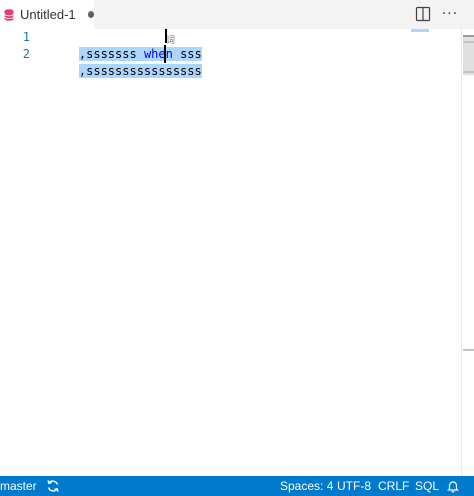 The height and width of the screenshot is (496, 474). I want to click on language-mode: SQL, so click(427, 486).